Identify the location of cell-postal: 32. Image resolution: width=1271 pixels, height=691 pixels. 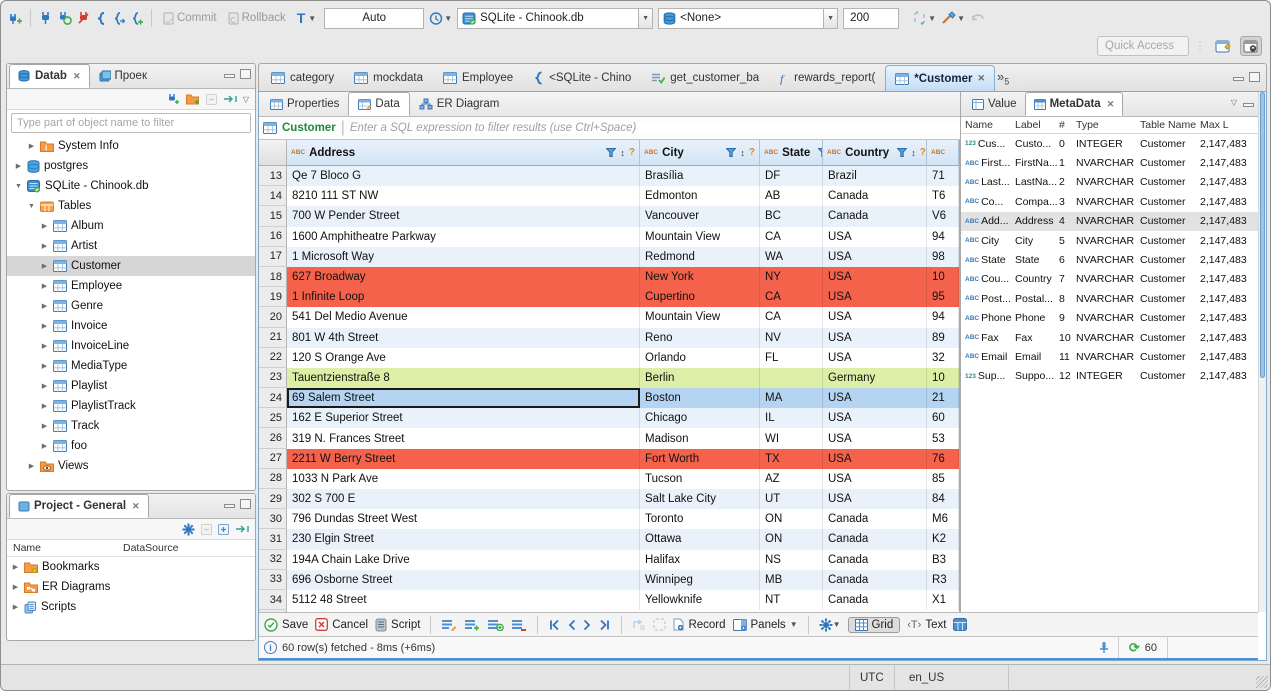
(943, 357).